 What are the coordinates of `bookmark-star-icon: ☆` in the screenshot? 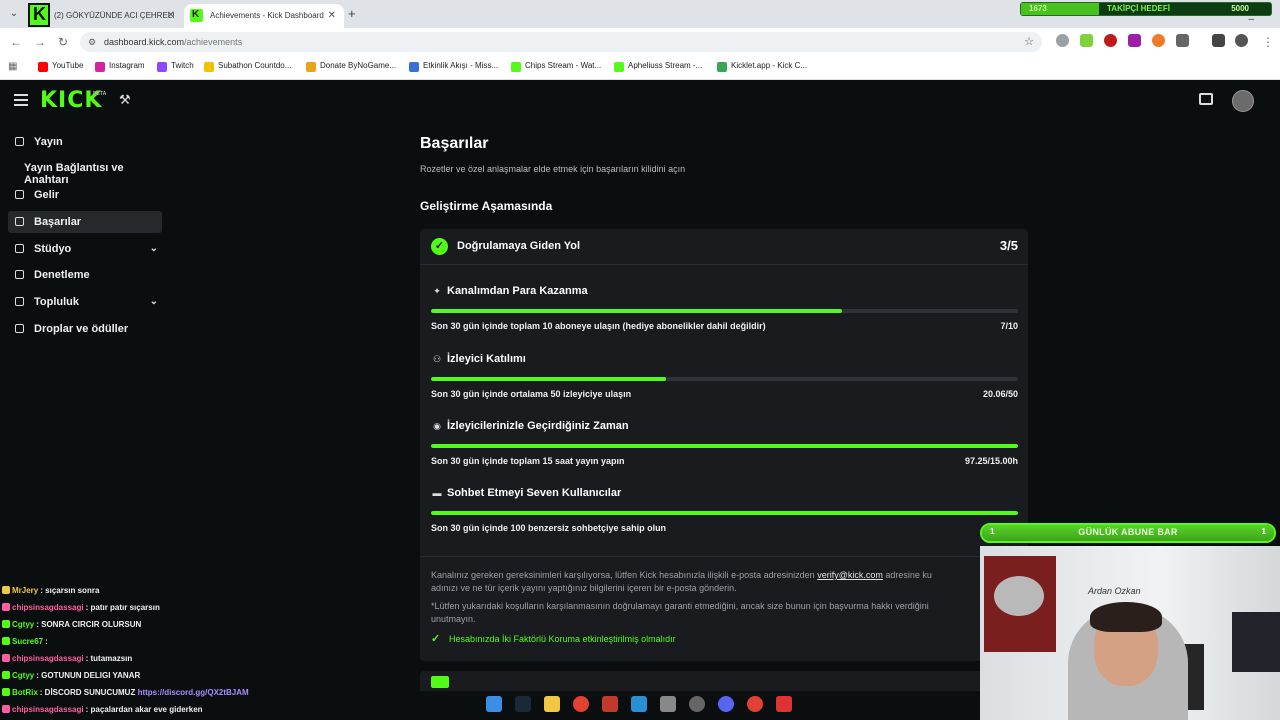 It's located at (1029, 42).